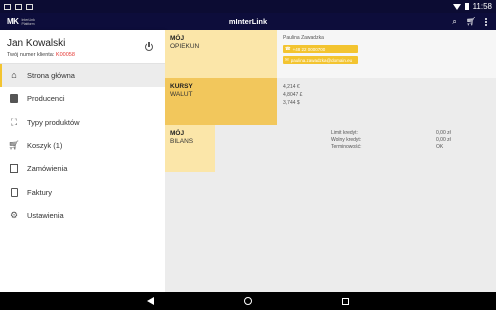  I want to click on balance-title: MÓJ BILANS, so click(190, 148).